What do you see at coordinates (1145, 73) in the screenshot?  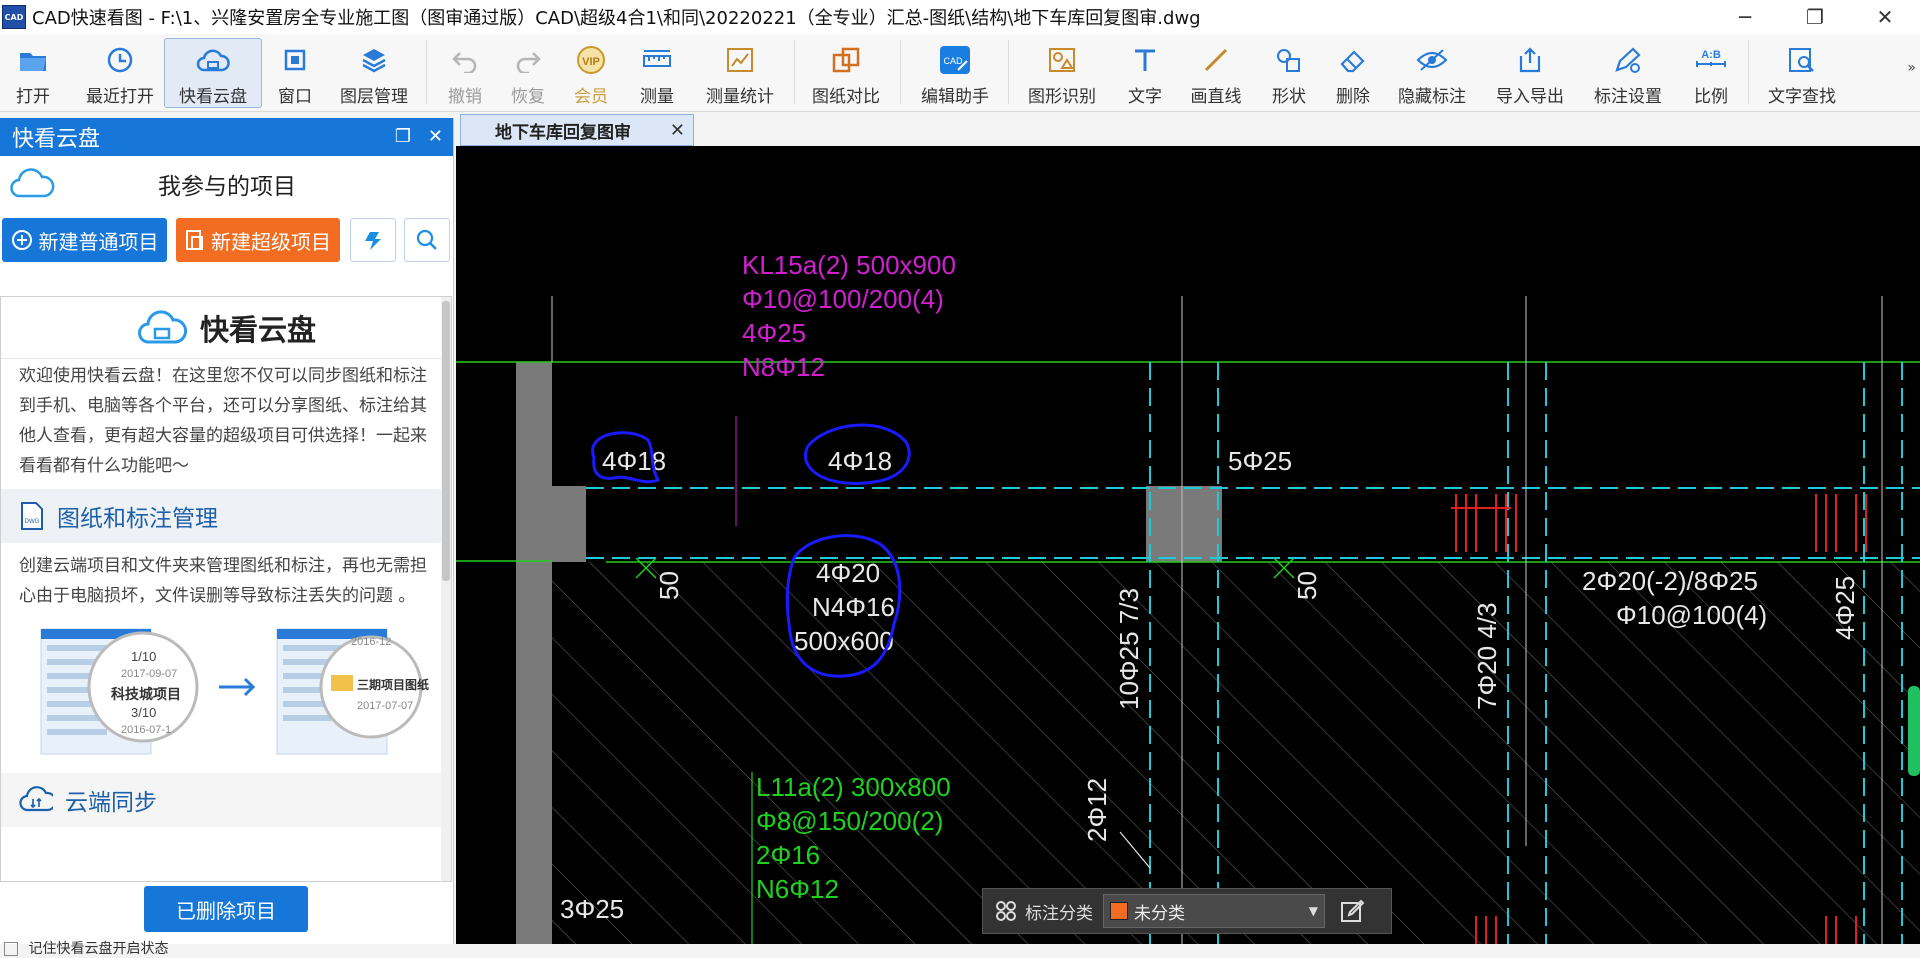 I see `text-tool-button: 文字` at bounding box center [1145, 73].